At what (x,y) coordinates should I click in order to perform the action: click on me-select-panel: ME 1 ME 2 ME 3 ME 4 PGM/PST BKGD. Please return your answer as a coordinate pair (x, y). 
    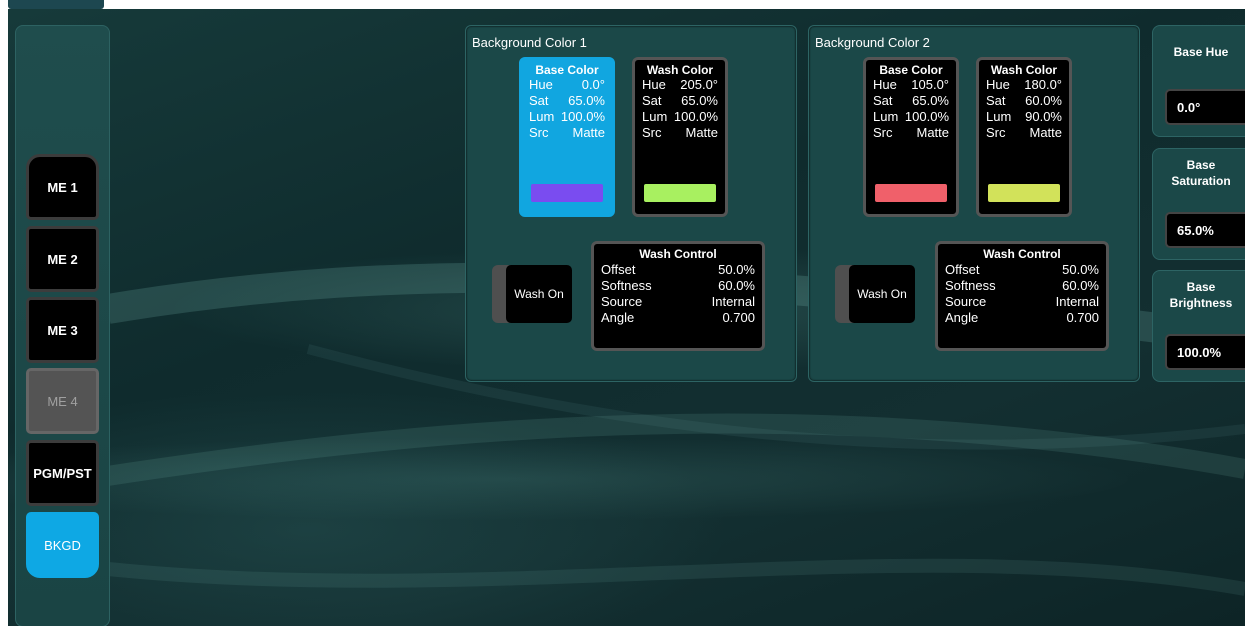
    Looking at the image, I should click on (62, 325).